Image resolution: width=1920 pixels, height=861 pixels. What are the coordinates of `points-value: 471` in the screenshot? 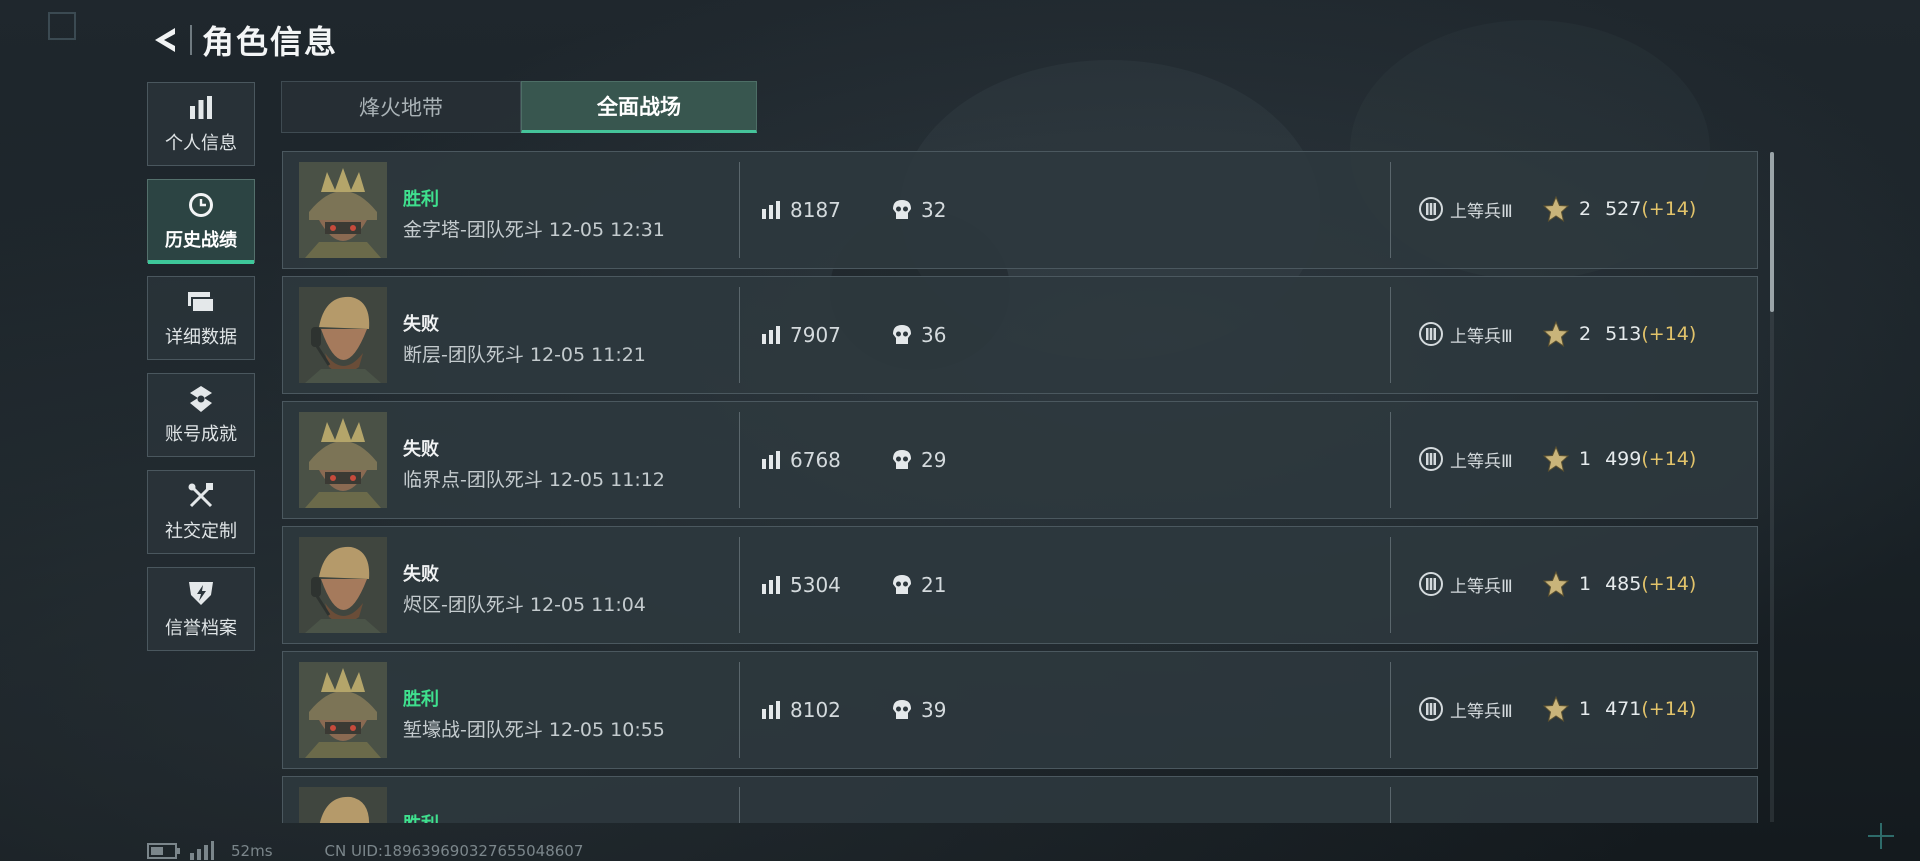 It's located at (1623, 709).